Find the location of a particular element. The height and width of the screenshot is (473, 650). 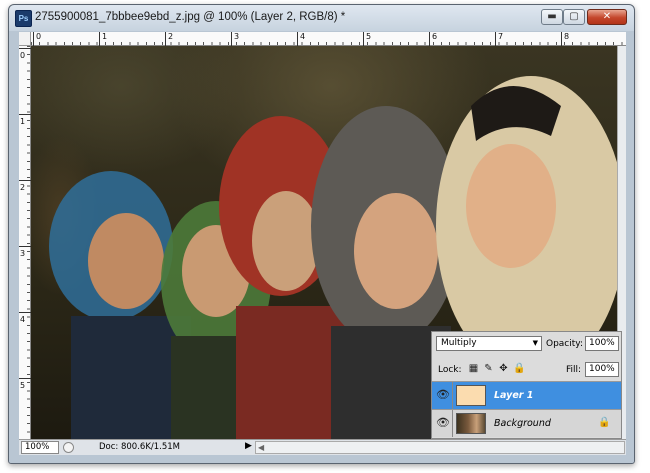

vertical-ruler: 0 1 2 3 4 5 is located at coordinates (25, 242).